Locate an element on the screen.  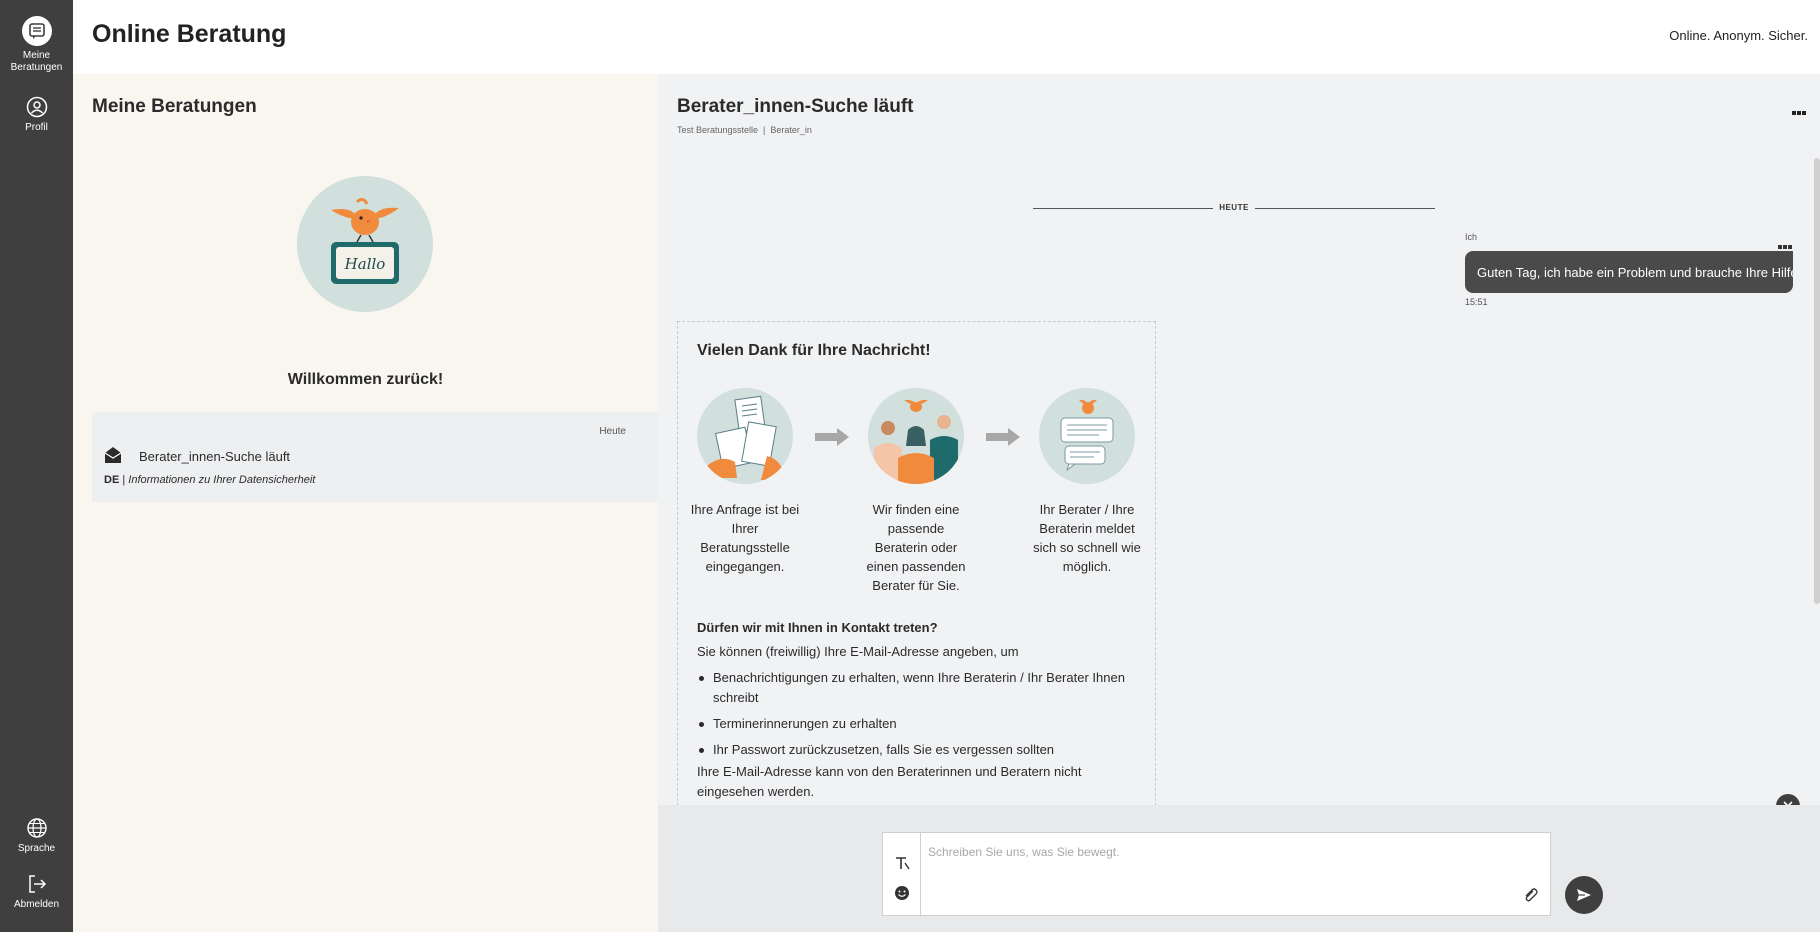
welcome-text: Willkommen zurück! is located at coordinates (365, 379).